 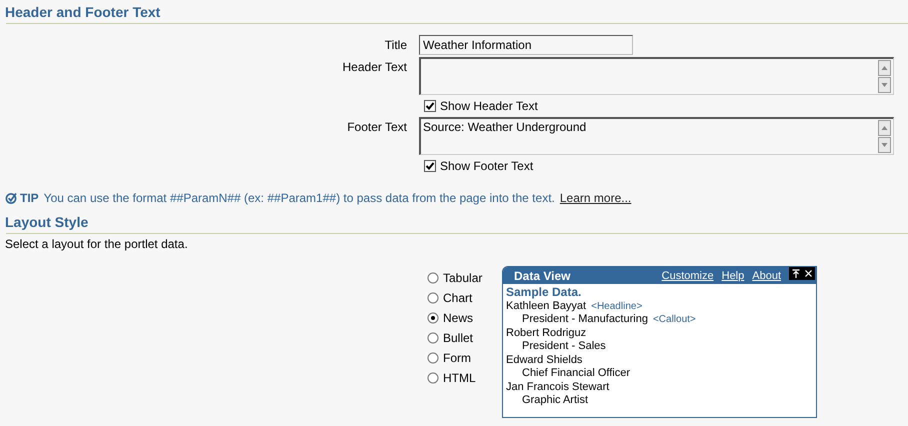 I want to click on tip-text: You can use the format ##ParamN## (ex: ##Param1##) to pass data from the page into the text., so click(x=299, y=198).